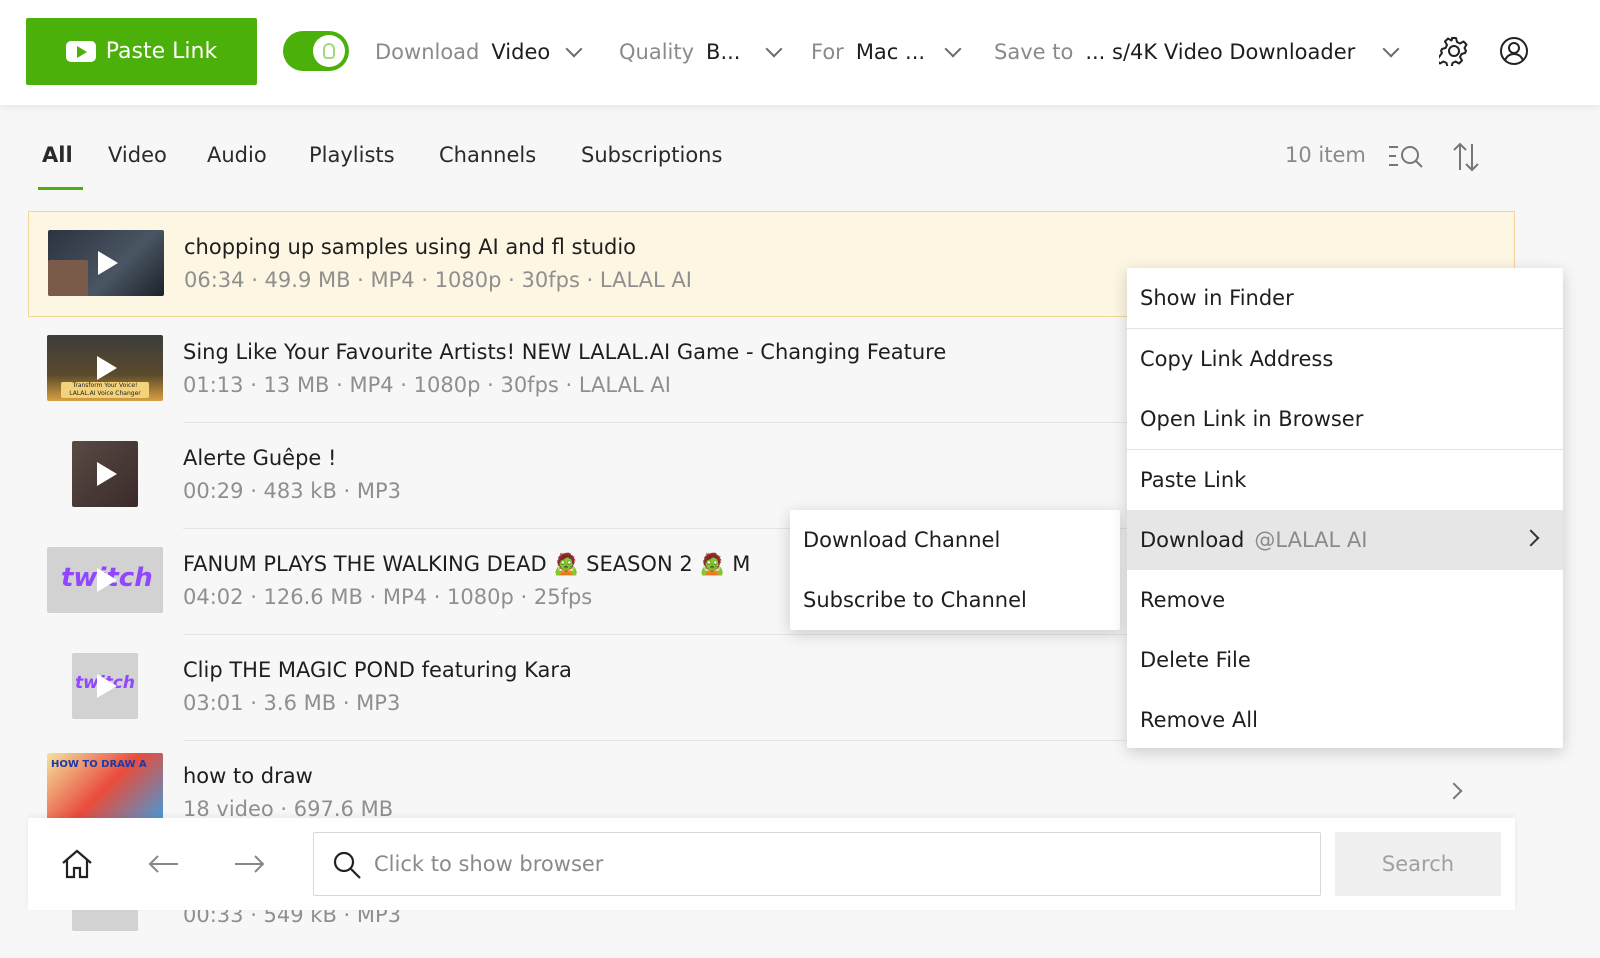  What do you see at coordinates (292, 703) in the screenshot?
I see `item-meta: 03:01 · 3.6 MB · MP3` at bounding box center [292, 703].